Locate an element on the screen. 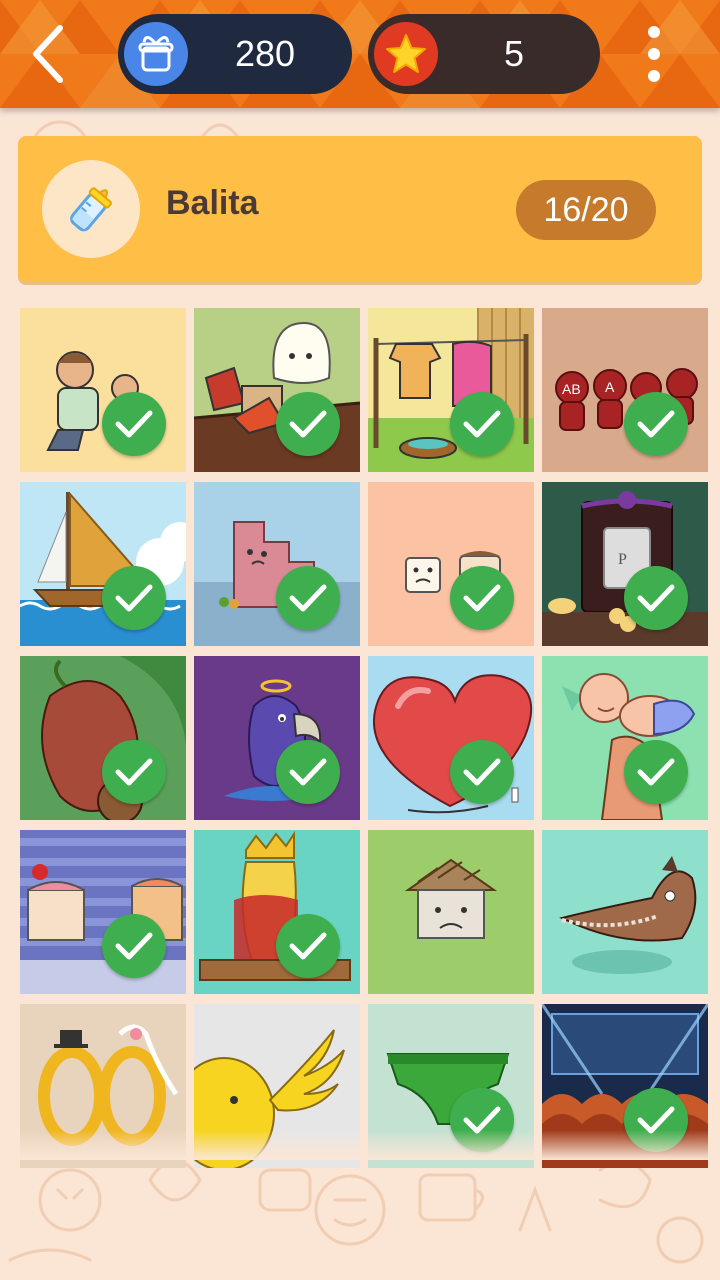 Image resolution: width=720 pixels, height=1280 pixels. sad-house-illustration is located at coordinates (451, 912).